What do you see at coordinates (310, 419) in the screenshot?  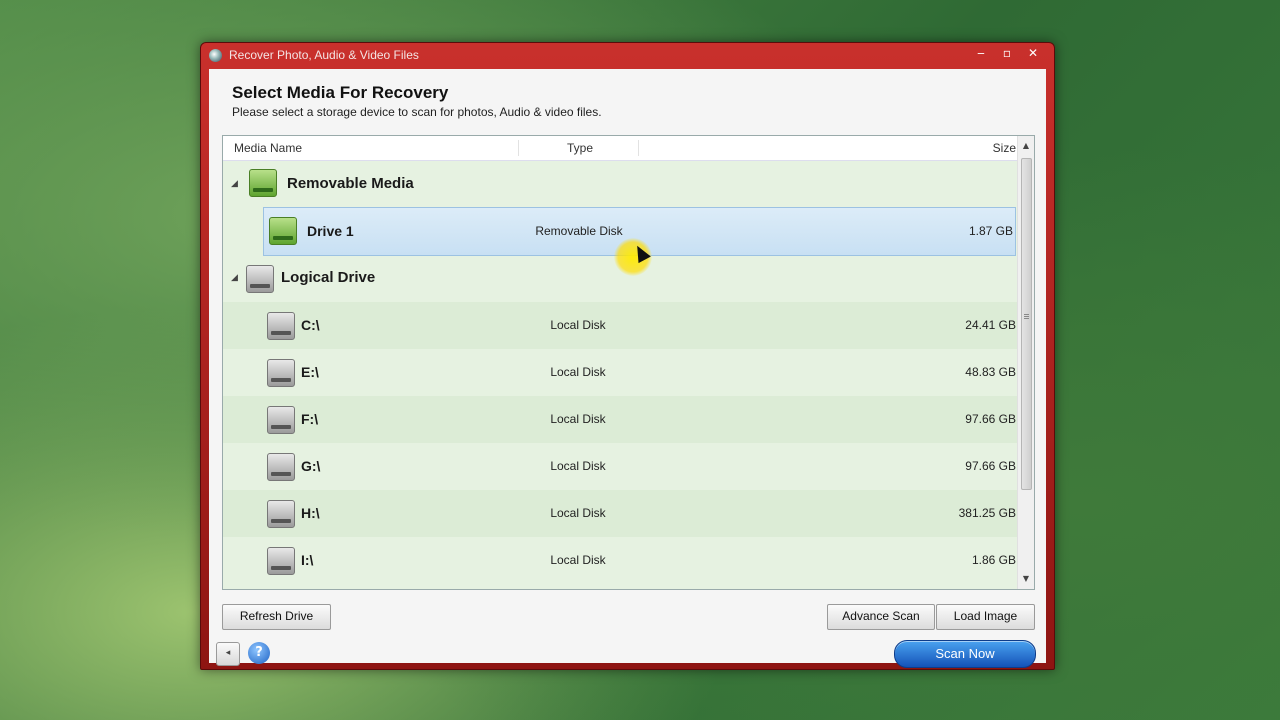 I see `drive-name: F:\` at bounding box center [310, 419].